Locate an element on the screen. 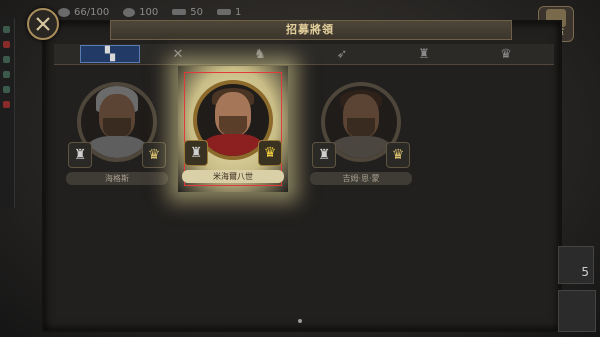 This screenshot has width=600, height=337. page-indicator is located at coordinates (300, 321).